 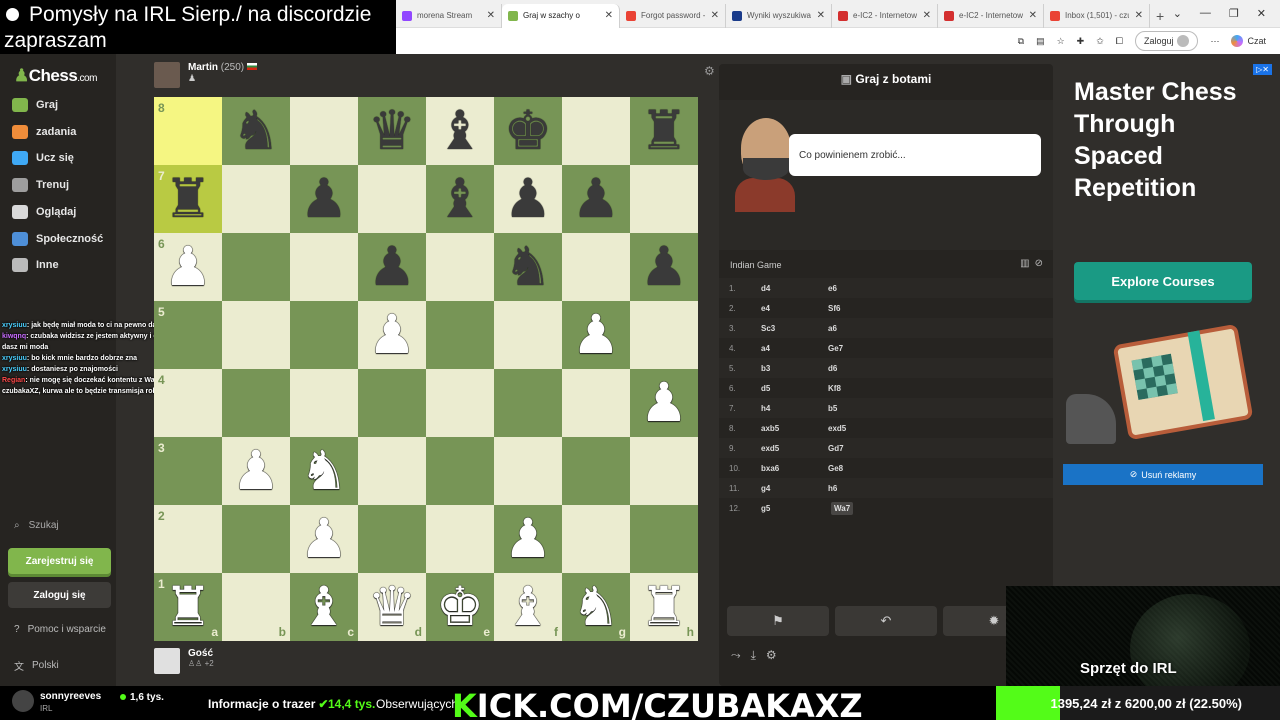 What do you see at coordinates (868, 388) in the screenshot?
I see `black-move: Kf8` at bounding box center [868, 388].